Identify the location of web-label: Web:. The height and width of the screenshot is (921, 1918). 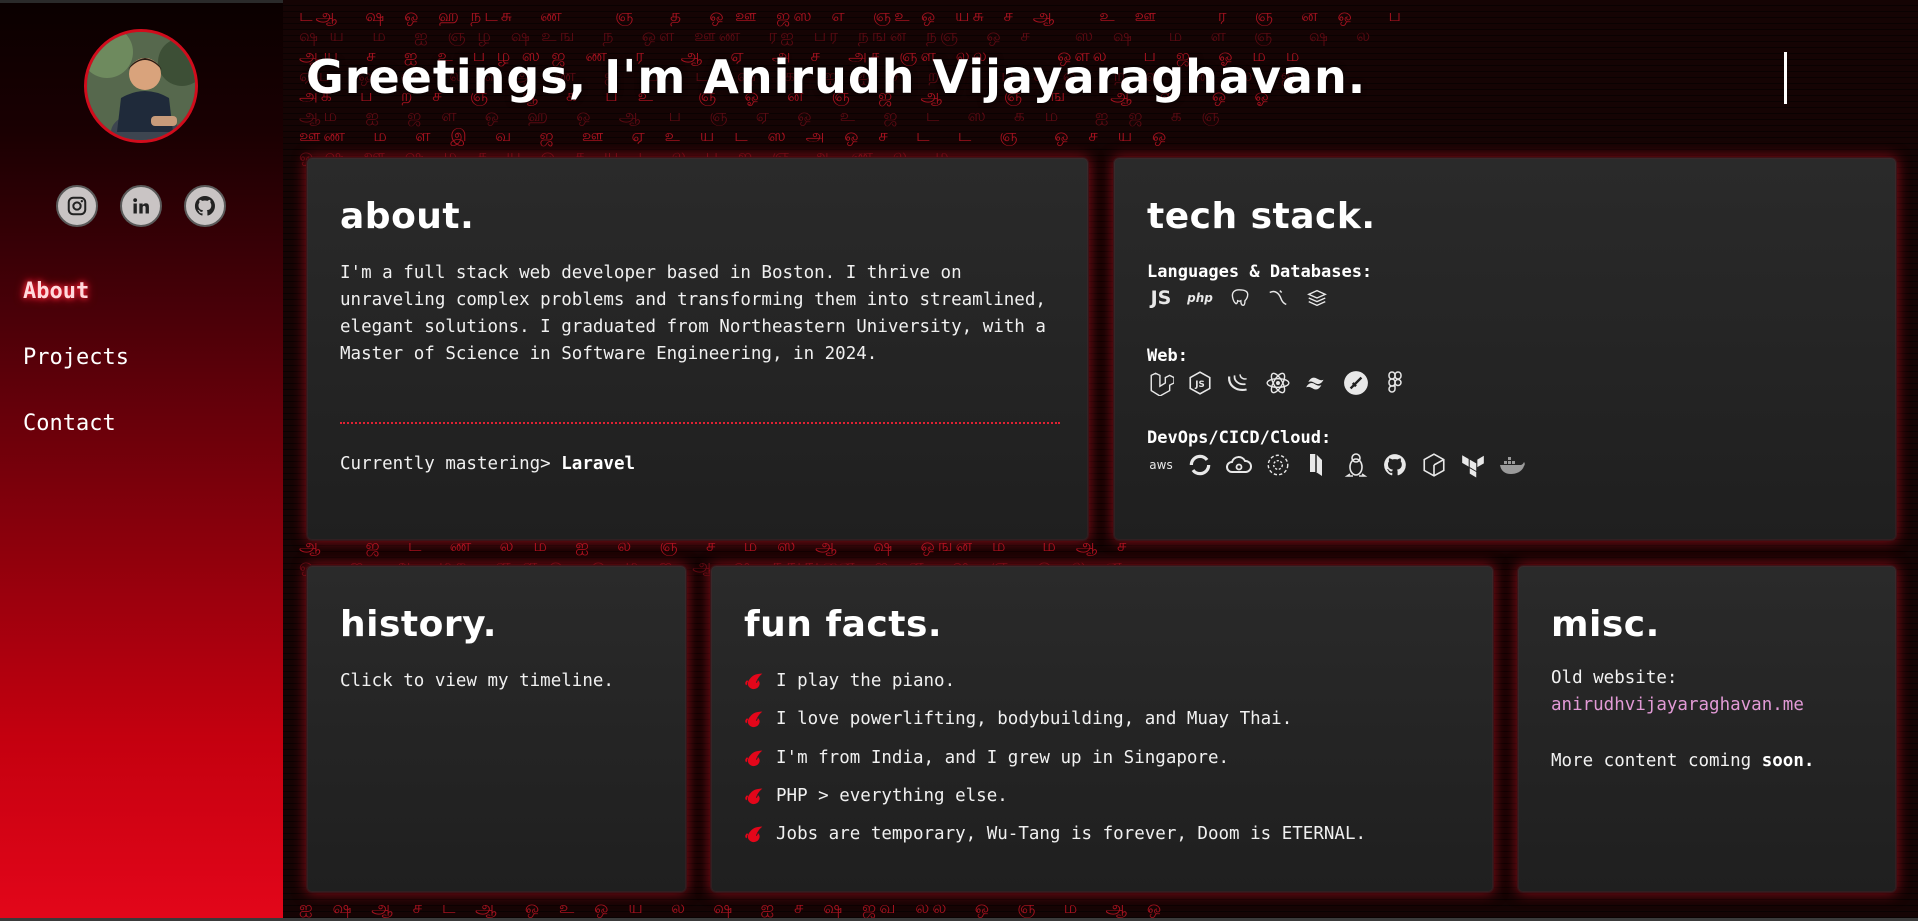
(1167, 356).